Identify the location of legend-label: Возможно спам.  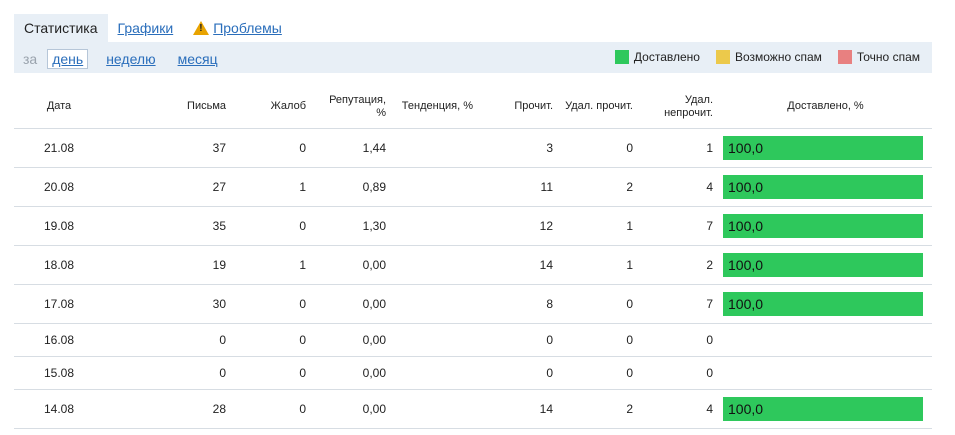
(778, 57).